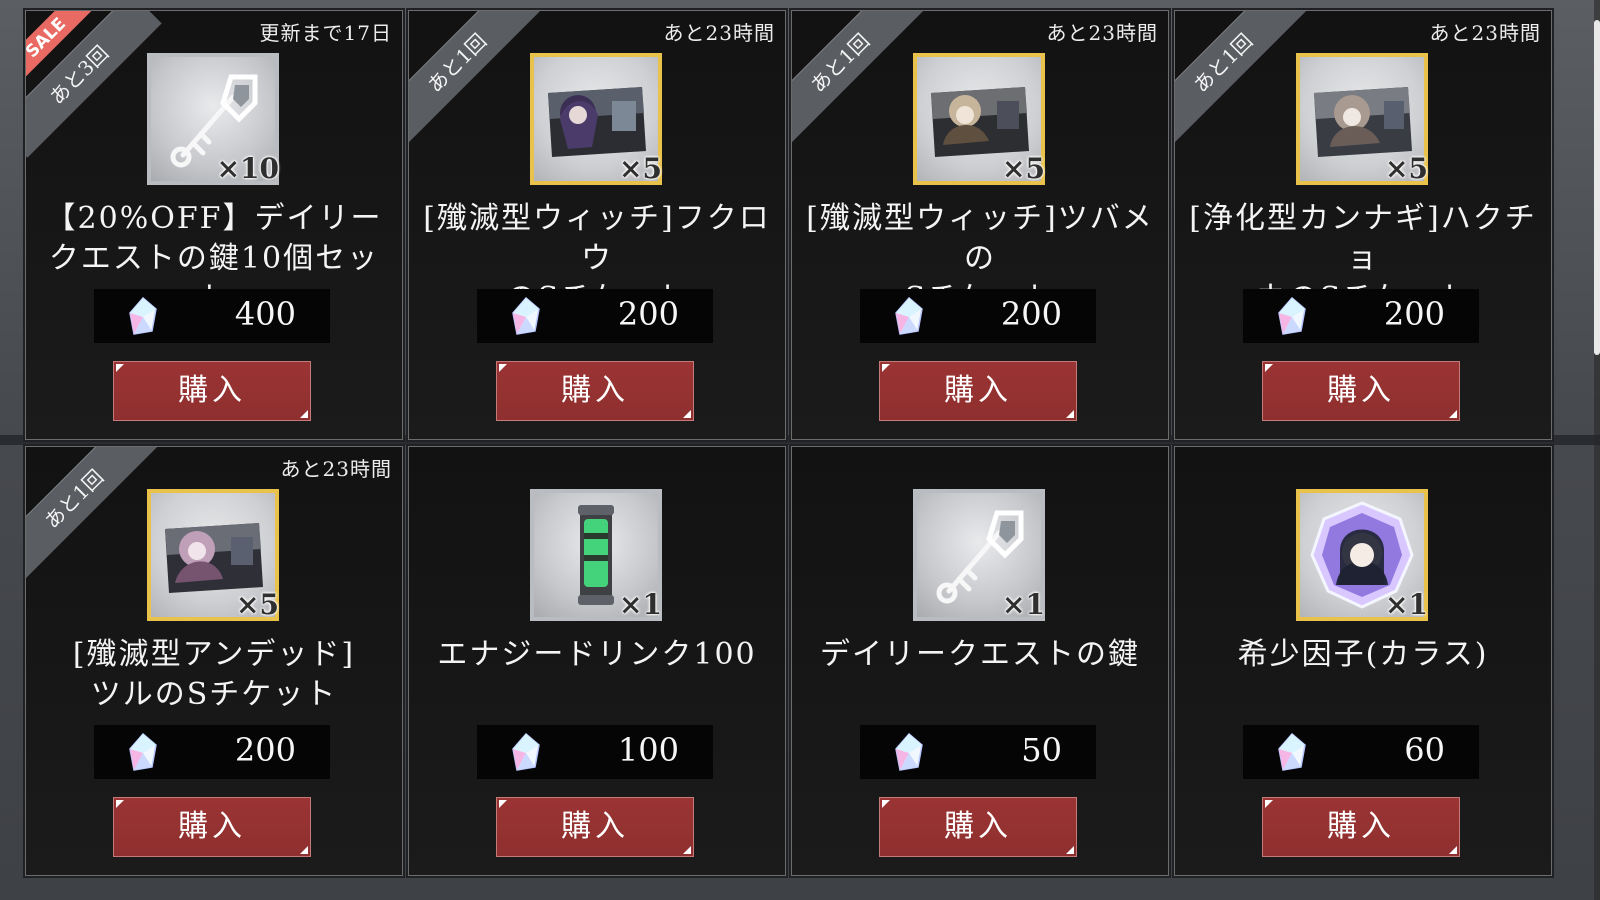  What do you see at coordinates (1424, 750) in the screenshot?
I see `price-value: 60` at bounding box center [1424, 750].